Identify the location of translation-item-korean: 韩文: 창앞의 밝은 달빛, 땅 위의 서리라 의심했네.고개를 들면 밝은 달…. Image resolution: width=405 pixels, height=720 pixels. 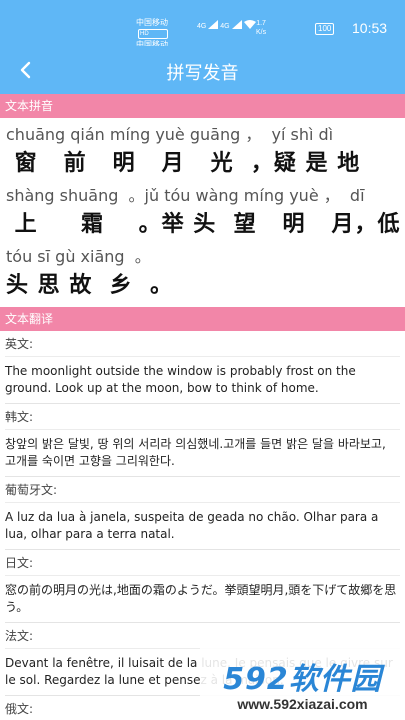
(202, 440).